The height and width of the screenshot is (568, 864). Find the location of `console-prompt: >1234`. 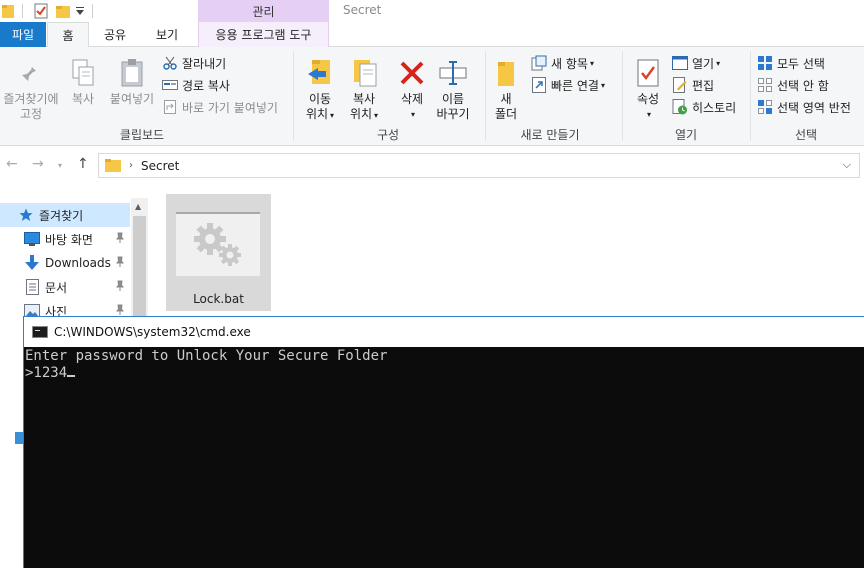

console-prompt: >1234 is located at coordinates (46, 373).